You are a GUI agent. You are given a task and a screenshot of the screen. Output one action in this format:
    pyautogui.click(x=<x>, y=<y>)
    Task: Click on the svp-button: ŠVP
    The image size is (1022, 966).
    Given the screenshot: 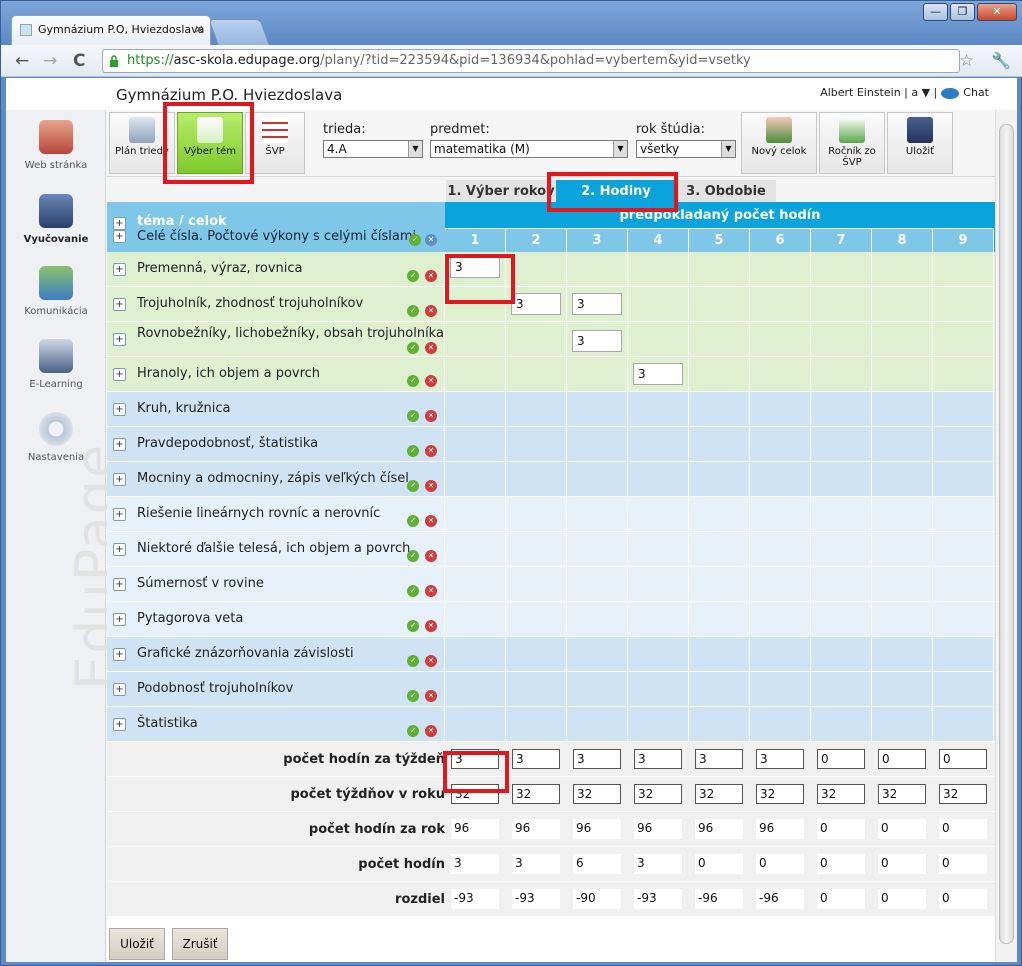 What is the action you would take?
    pyautogui.click(x=275, y=143)
    